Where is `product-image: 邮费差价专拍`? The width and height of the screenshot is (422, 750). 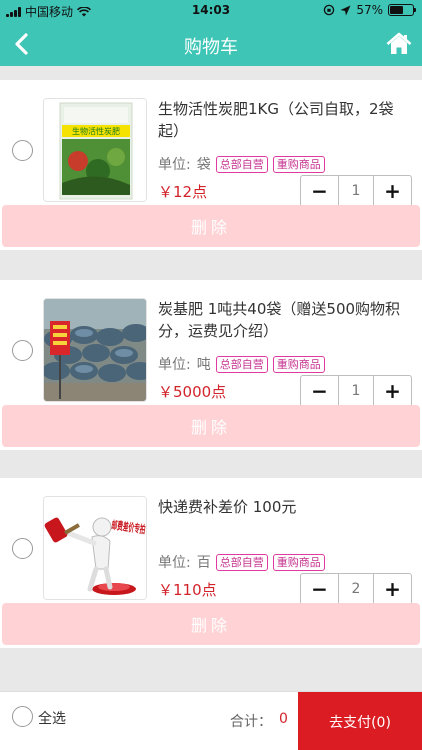
product-image: 邮费差价专拍 is located at coordinates (95, 548).